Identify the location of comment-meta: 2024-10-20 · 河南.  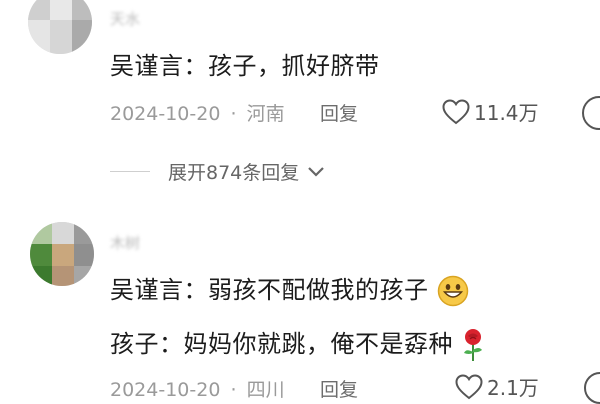
(197, 112).